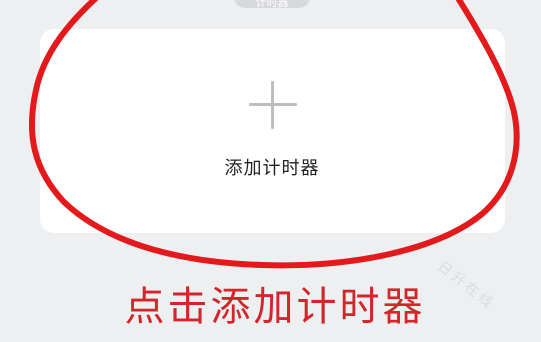 The width and height of the screenshot is (541, 342). What do you see at coordinates (272, 168) in the screenshot?
I see `add-timer-label: 添加计时器` at bounding box center [272, 168].